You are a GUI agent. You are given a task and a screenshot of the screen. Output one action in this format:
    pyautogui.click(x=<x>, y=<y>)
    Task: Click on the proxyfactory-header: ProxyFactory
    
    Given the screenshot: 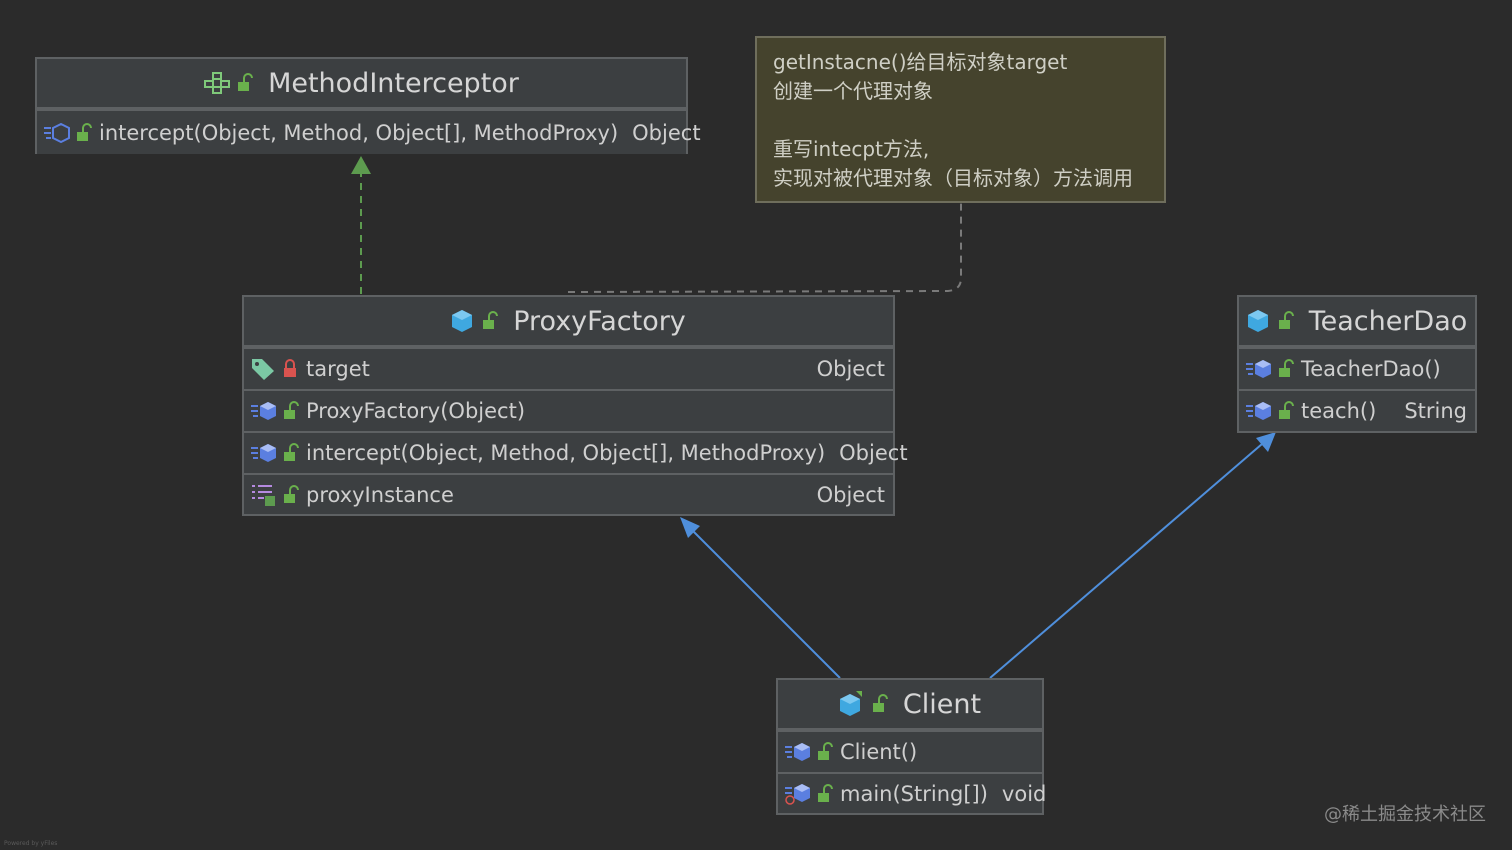 What is the action you would take?
    pyautogui.click(x=568, y=322)
    